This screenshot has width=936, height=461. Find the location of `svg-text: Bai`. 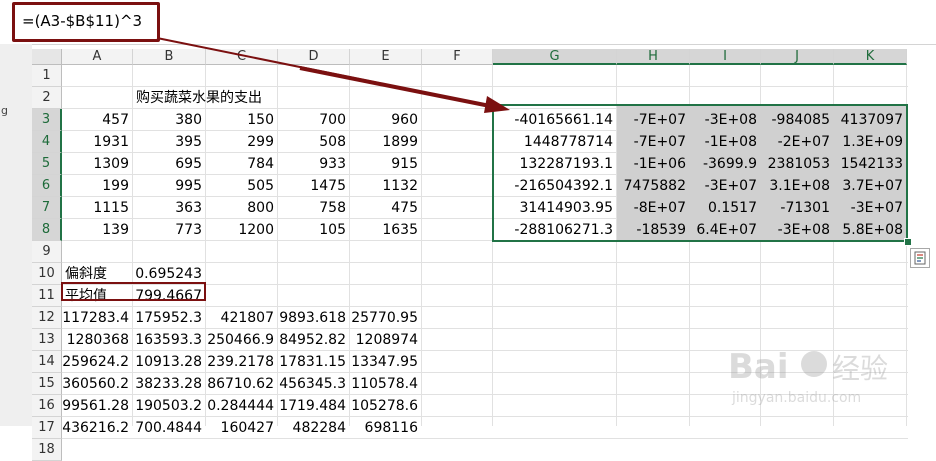

svg-text: Bai is located at coordinates (758, 367).